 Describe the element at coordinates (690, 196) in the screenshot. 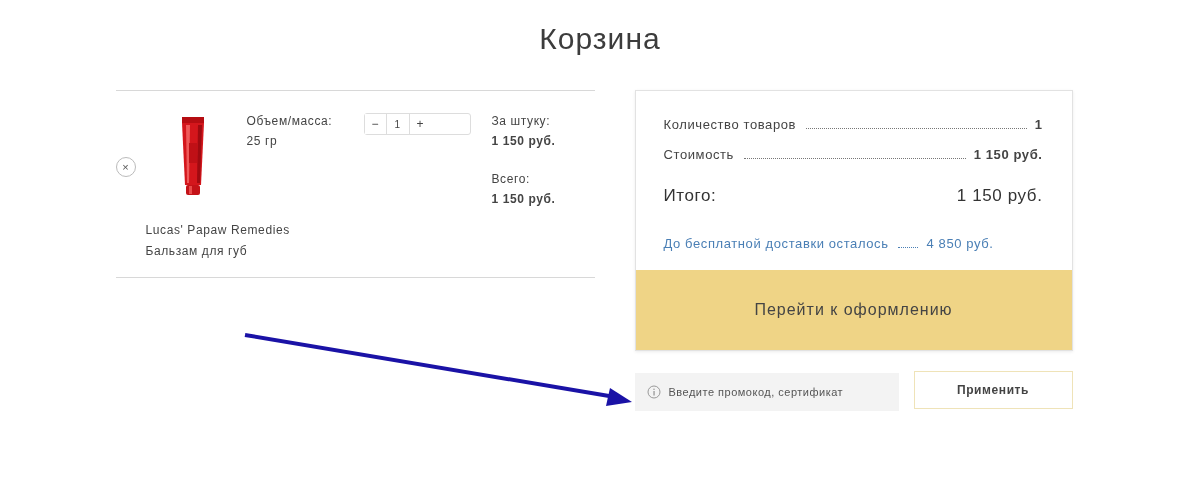

I see `total-label: Итого:` at that location.